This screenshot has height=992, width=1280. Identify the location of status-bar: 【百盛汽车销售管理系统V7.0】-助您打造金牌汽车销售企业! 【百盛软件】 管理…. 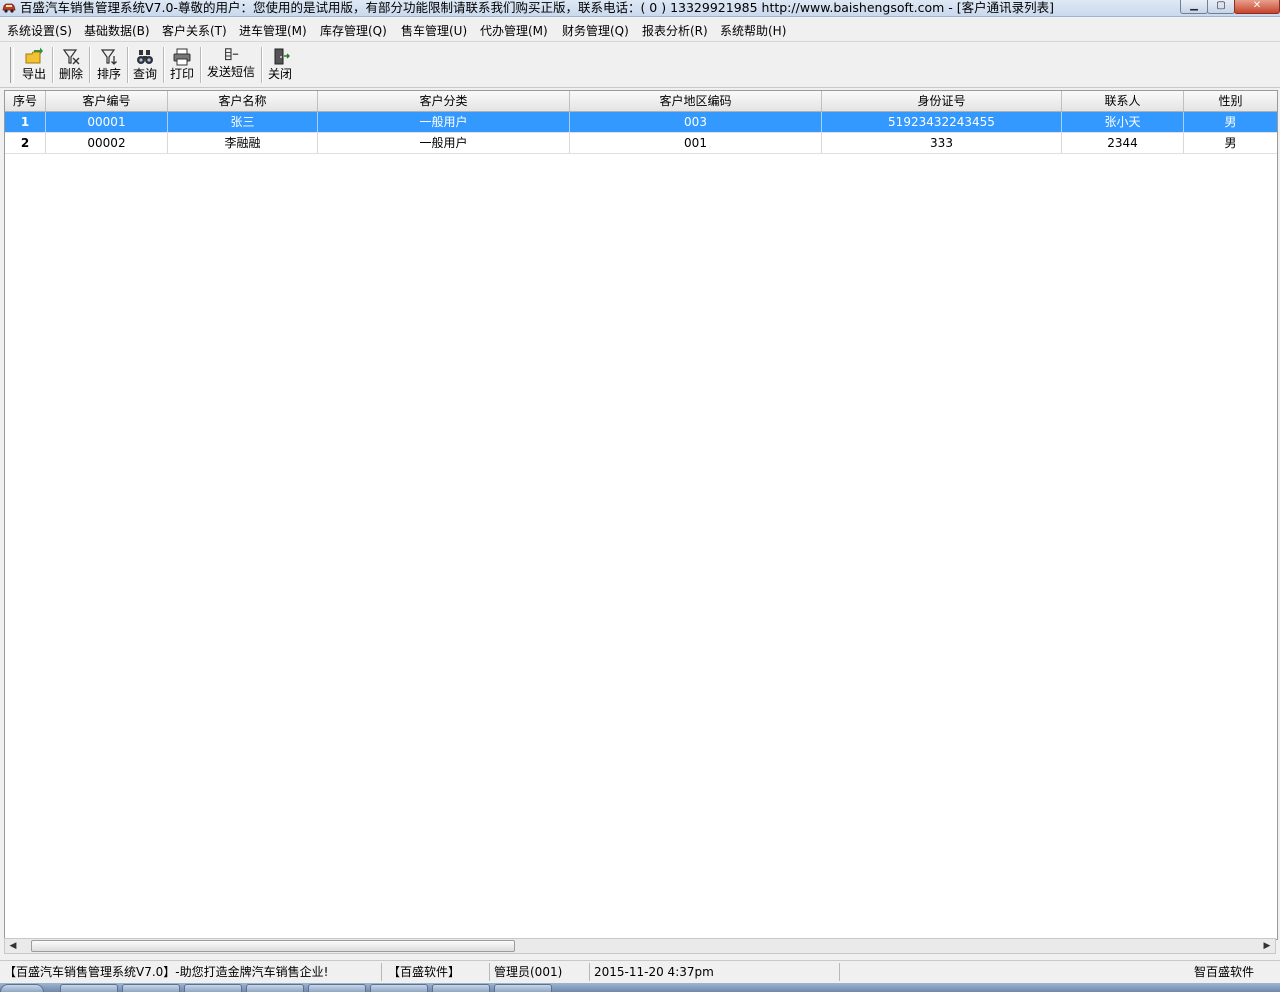
(640, 971).